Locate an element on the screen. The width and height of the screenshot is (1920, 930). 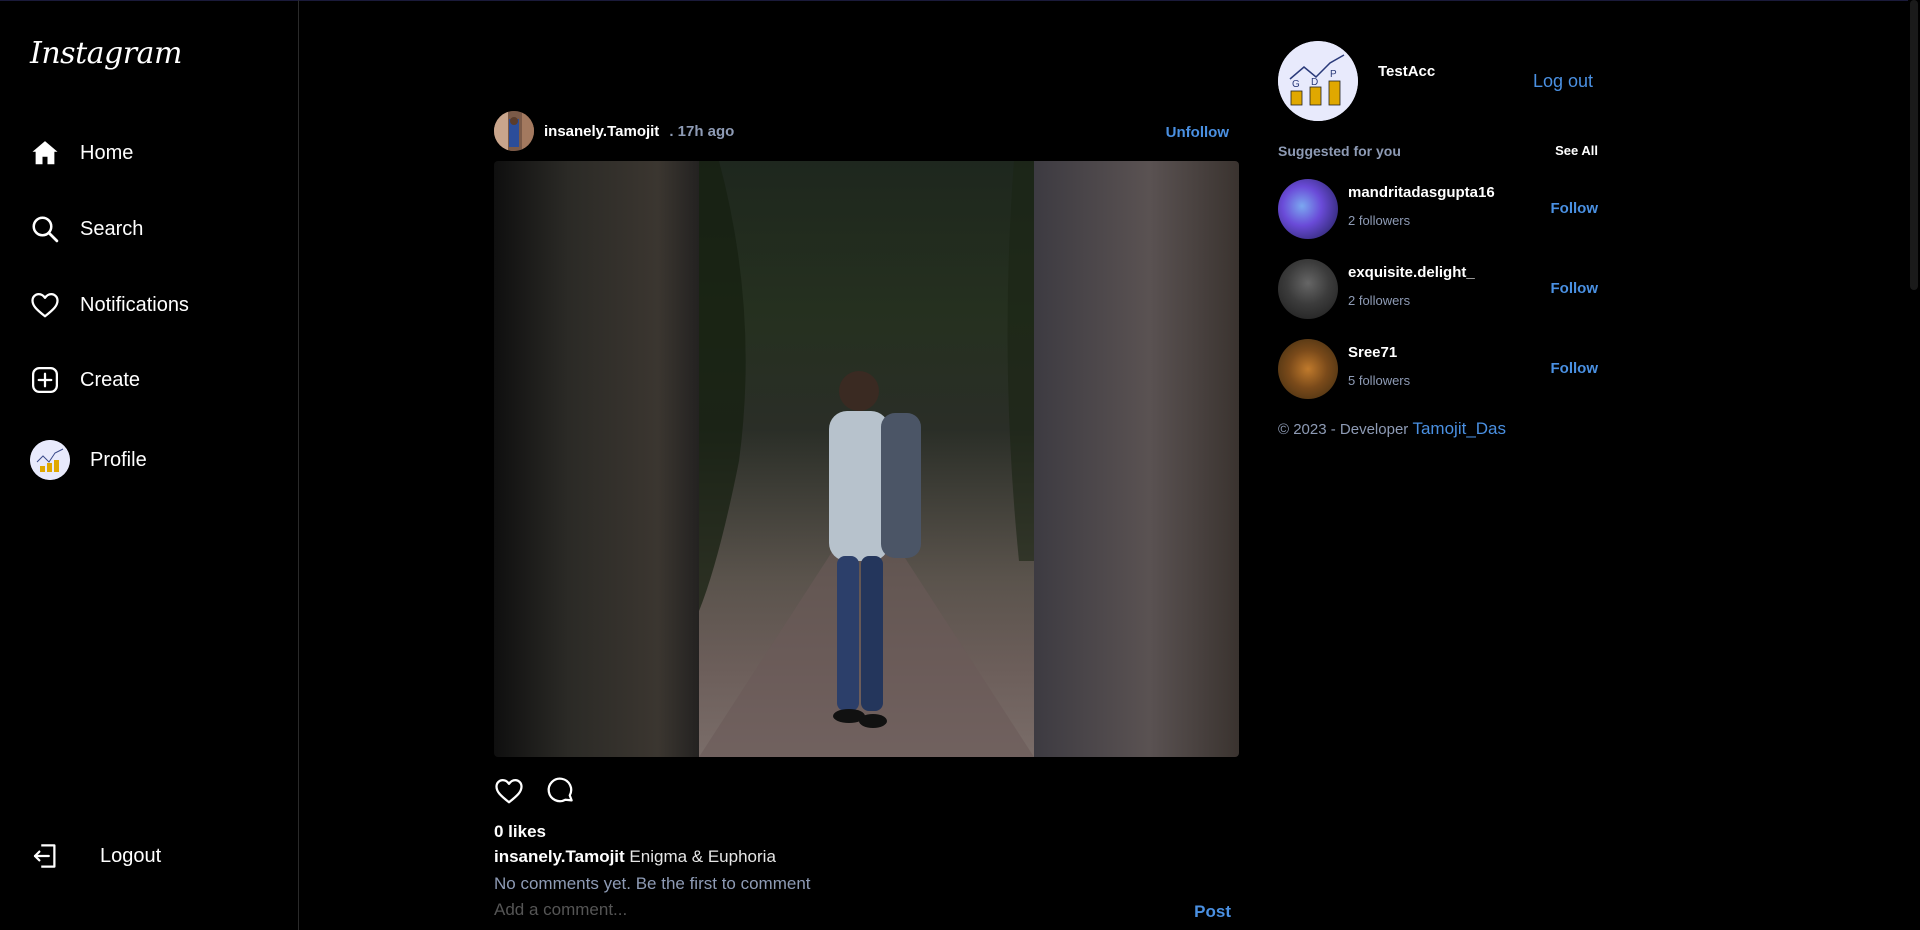
list-item: exquisite.delight_ 2 followers Follow is located at coordinates (1438, 289).